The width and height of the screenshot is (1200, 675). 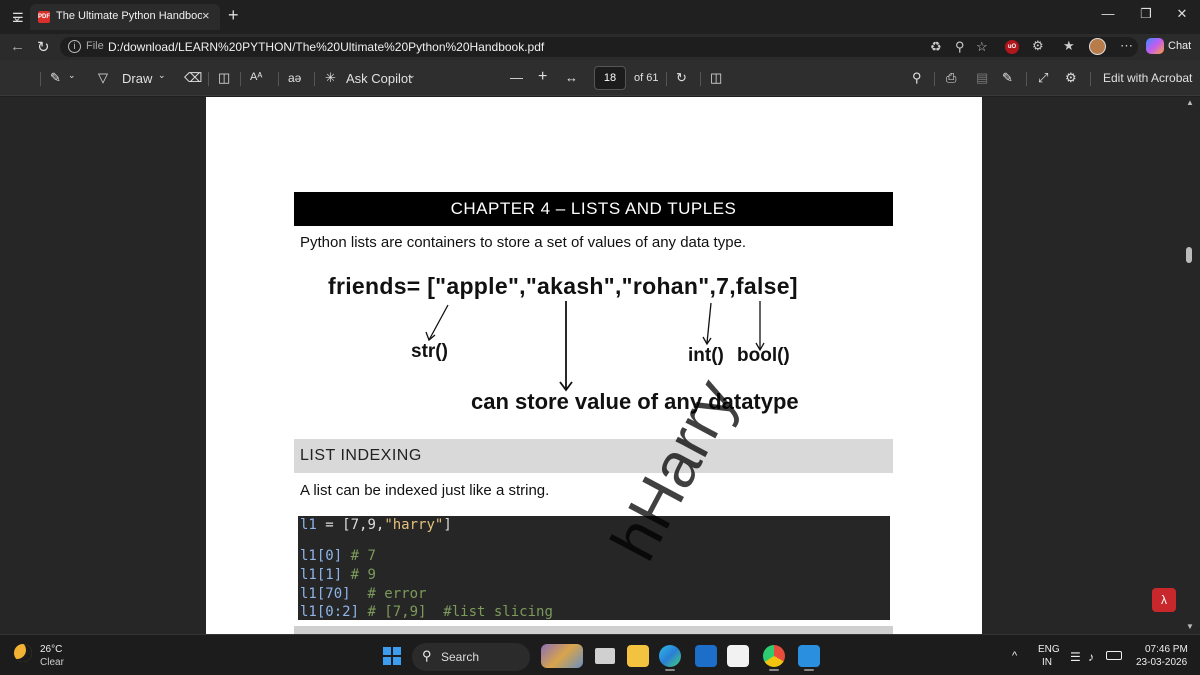 I want to click on file-explorer-icon, so click(x=638, y=656).